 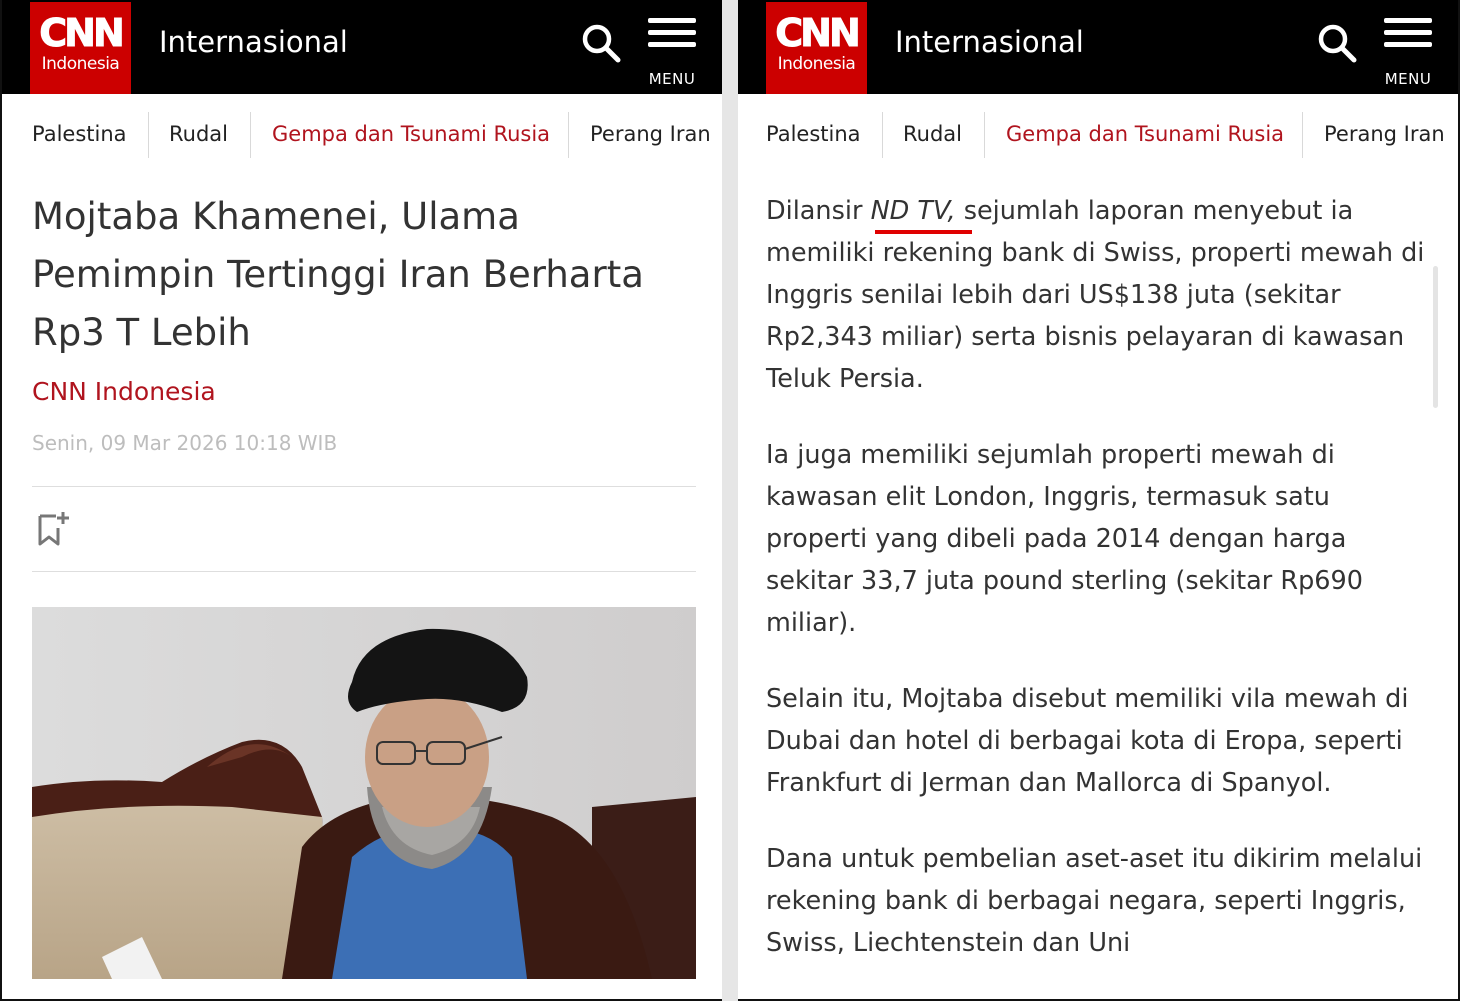 I want to click on article-byline: CNN Indonesia, so click(x=124, y=392).